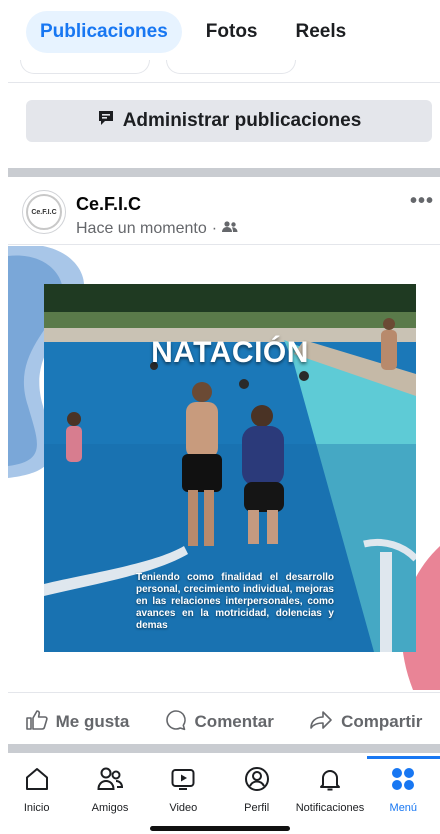 This screenshot has height=834, width=440. Describe the element at coordinates (422, 201) in the screenshot. I see `more-options-button: •••` at that location.